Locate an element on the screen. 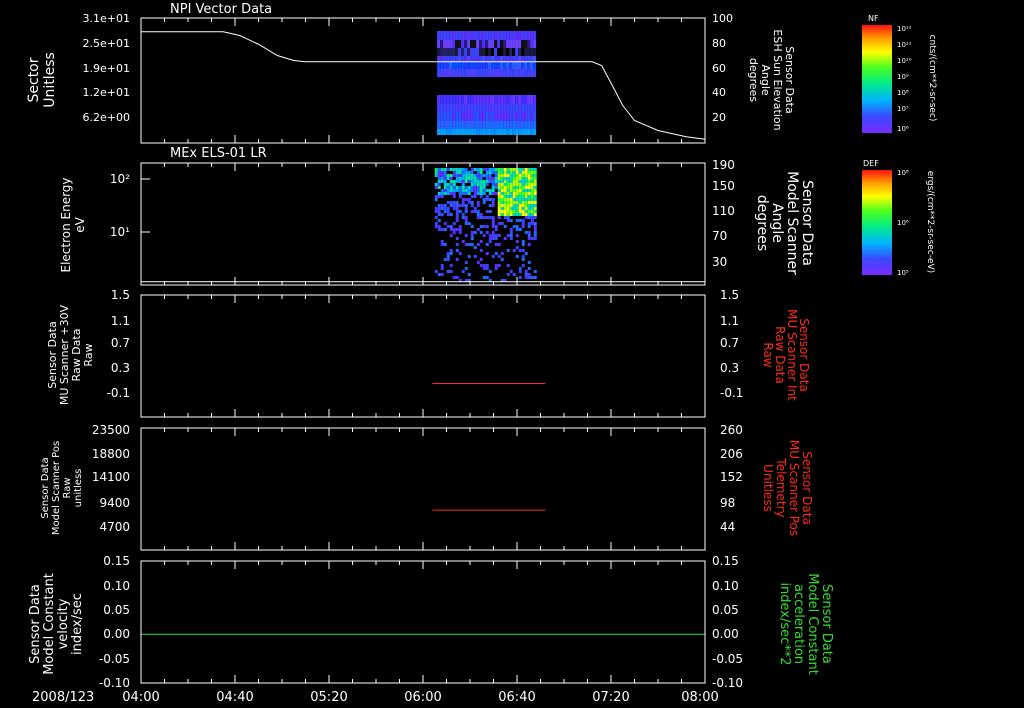 The height and width of the screenshot is (708, 1024). left-tick-label: 0.7 is located at coordinates (120, 343).